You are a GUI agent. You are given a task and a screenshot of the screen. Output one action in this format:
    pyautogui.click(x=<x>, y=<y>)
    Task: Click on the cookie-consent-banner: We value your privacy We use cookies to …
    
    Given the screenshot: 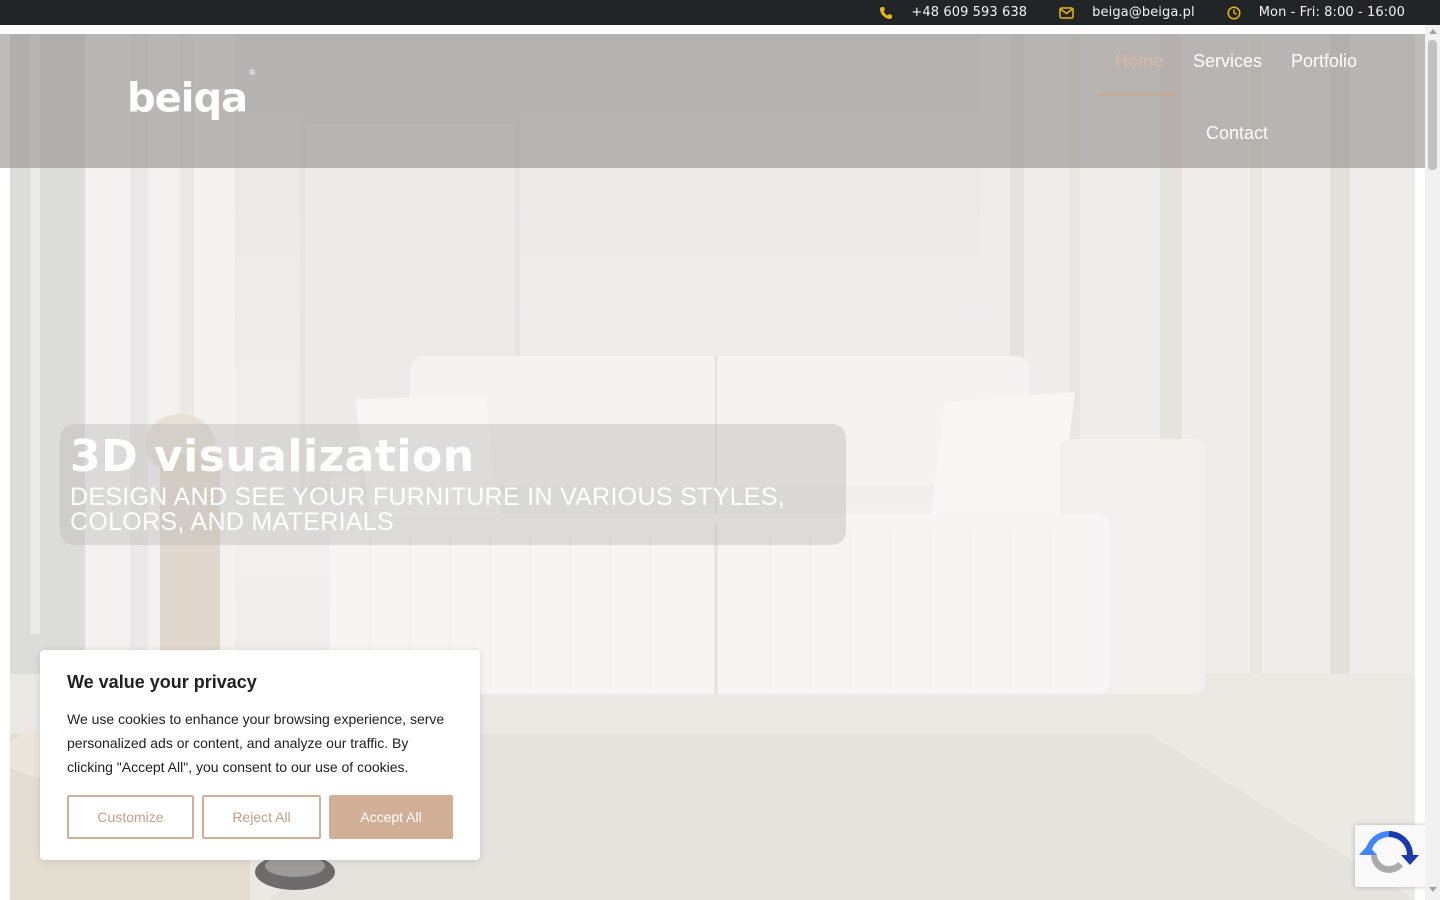 What is the action you would take?
    pyautogui.click(x=260, y=755)
    